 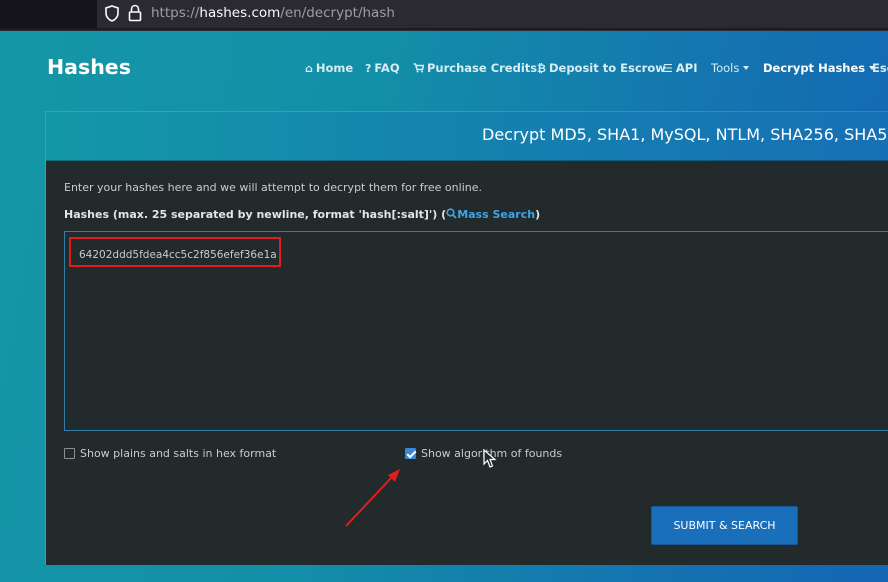 I want to click on hex-format-checkbox, so click(x=69, y=453).